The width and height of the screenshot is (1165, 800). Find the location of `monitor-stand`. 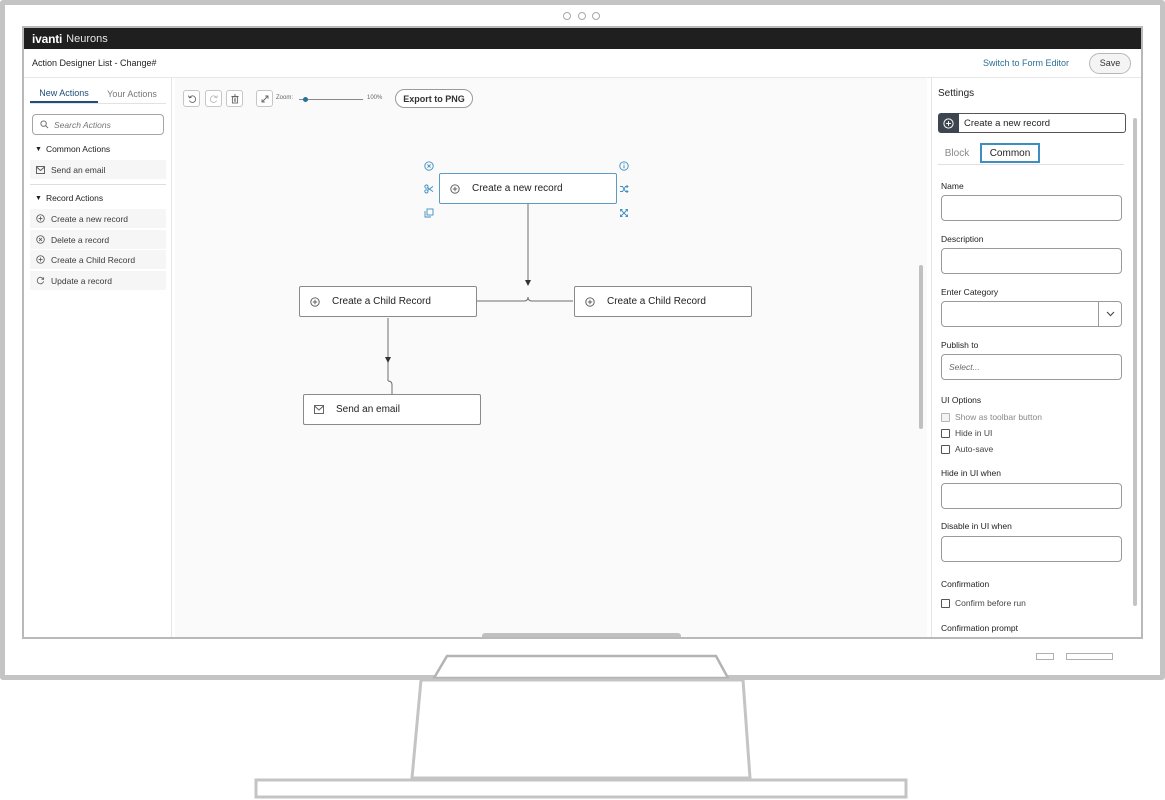

monitor-stand is located at coordinates (581, 726).